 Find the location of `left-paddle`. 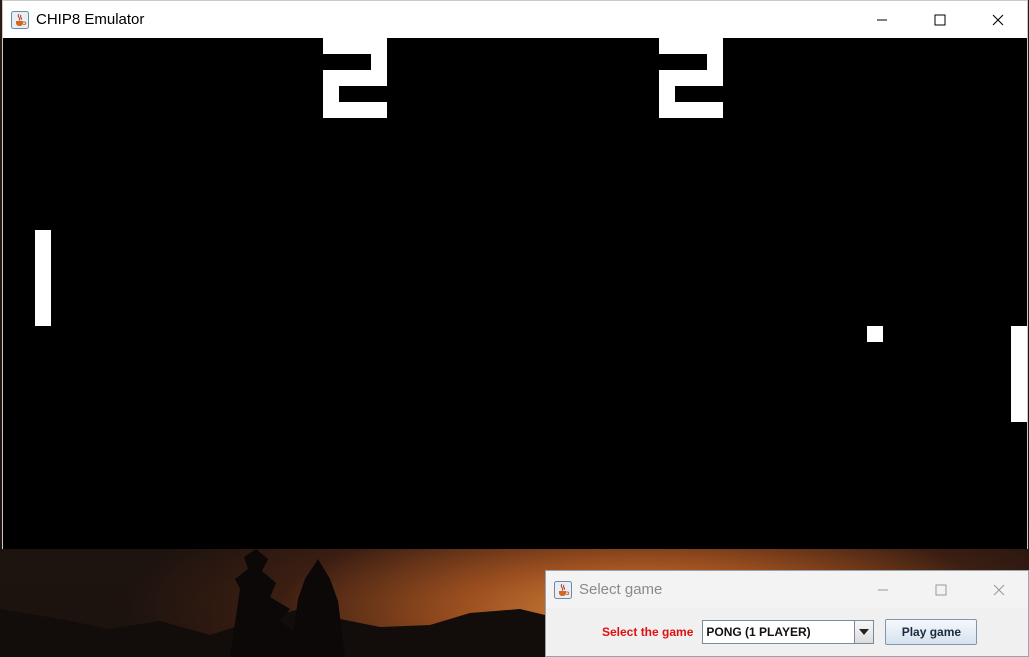

left-paddle is located at coordinates (43, 278).